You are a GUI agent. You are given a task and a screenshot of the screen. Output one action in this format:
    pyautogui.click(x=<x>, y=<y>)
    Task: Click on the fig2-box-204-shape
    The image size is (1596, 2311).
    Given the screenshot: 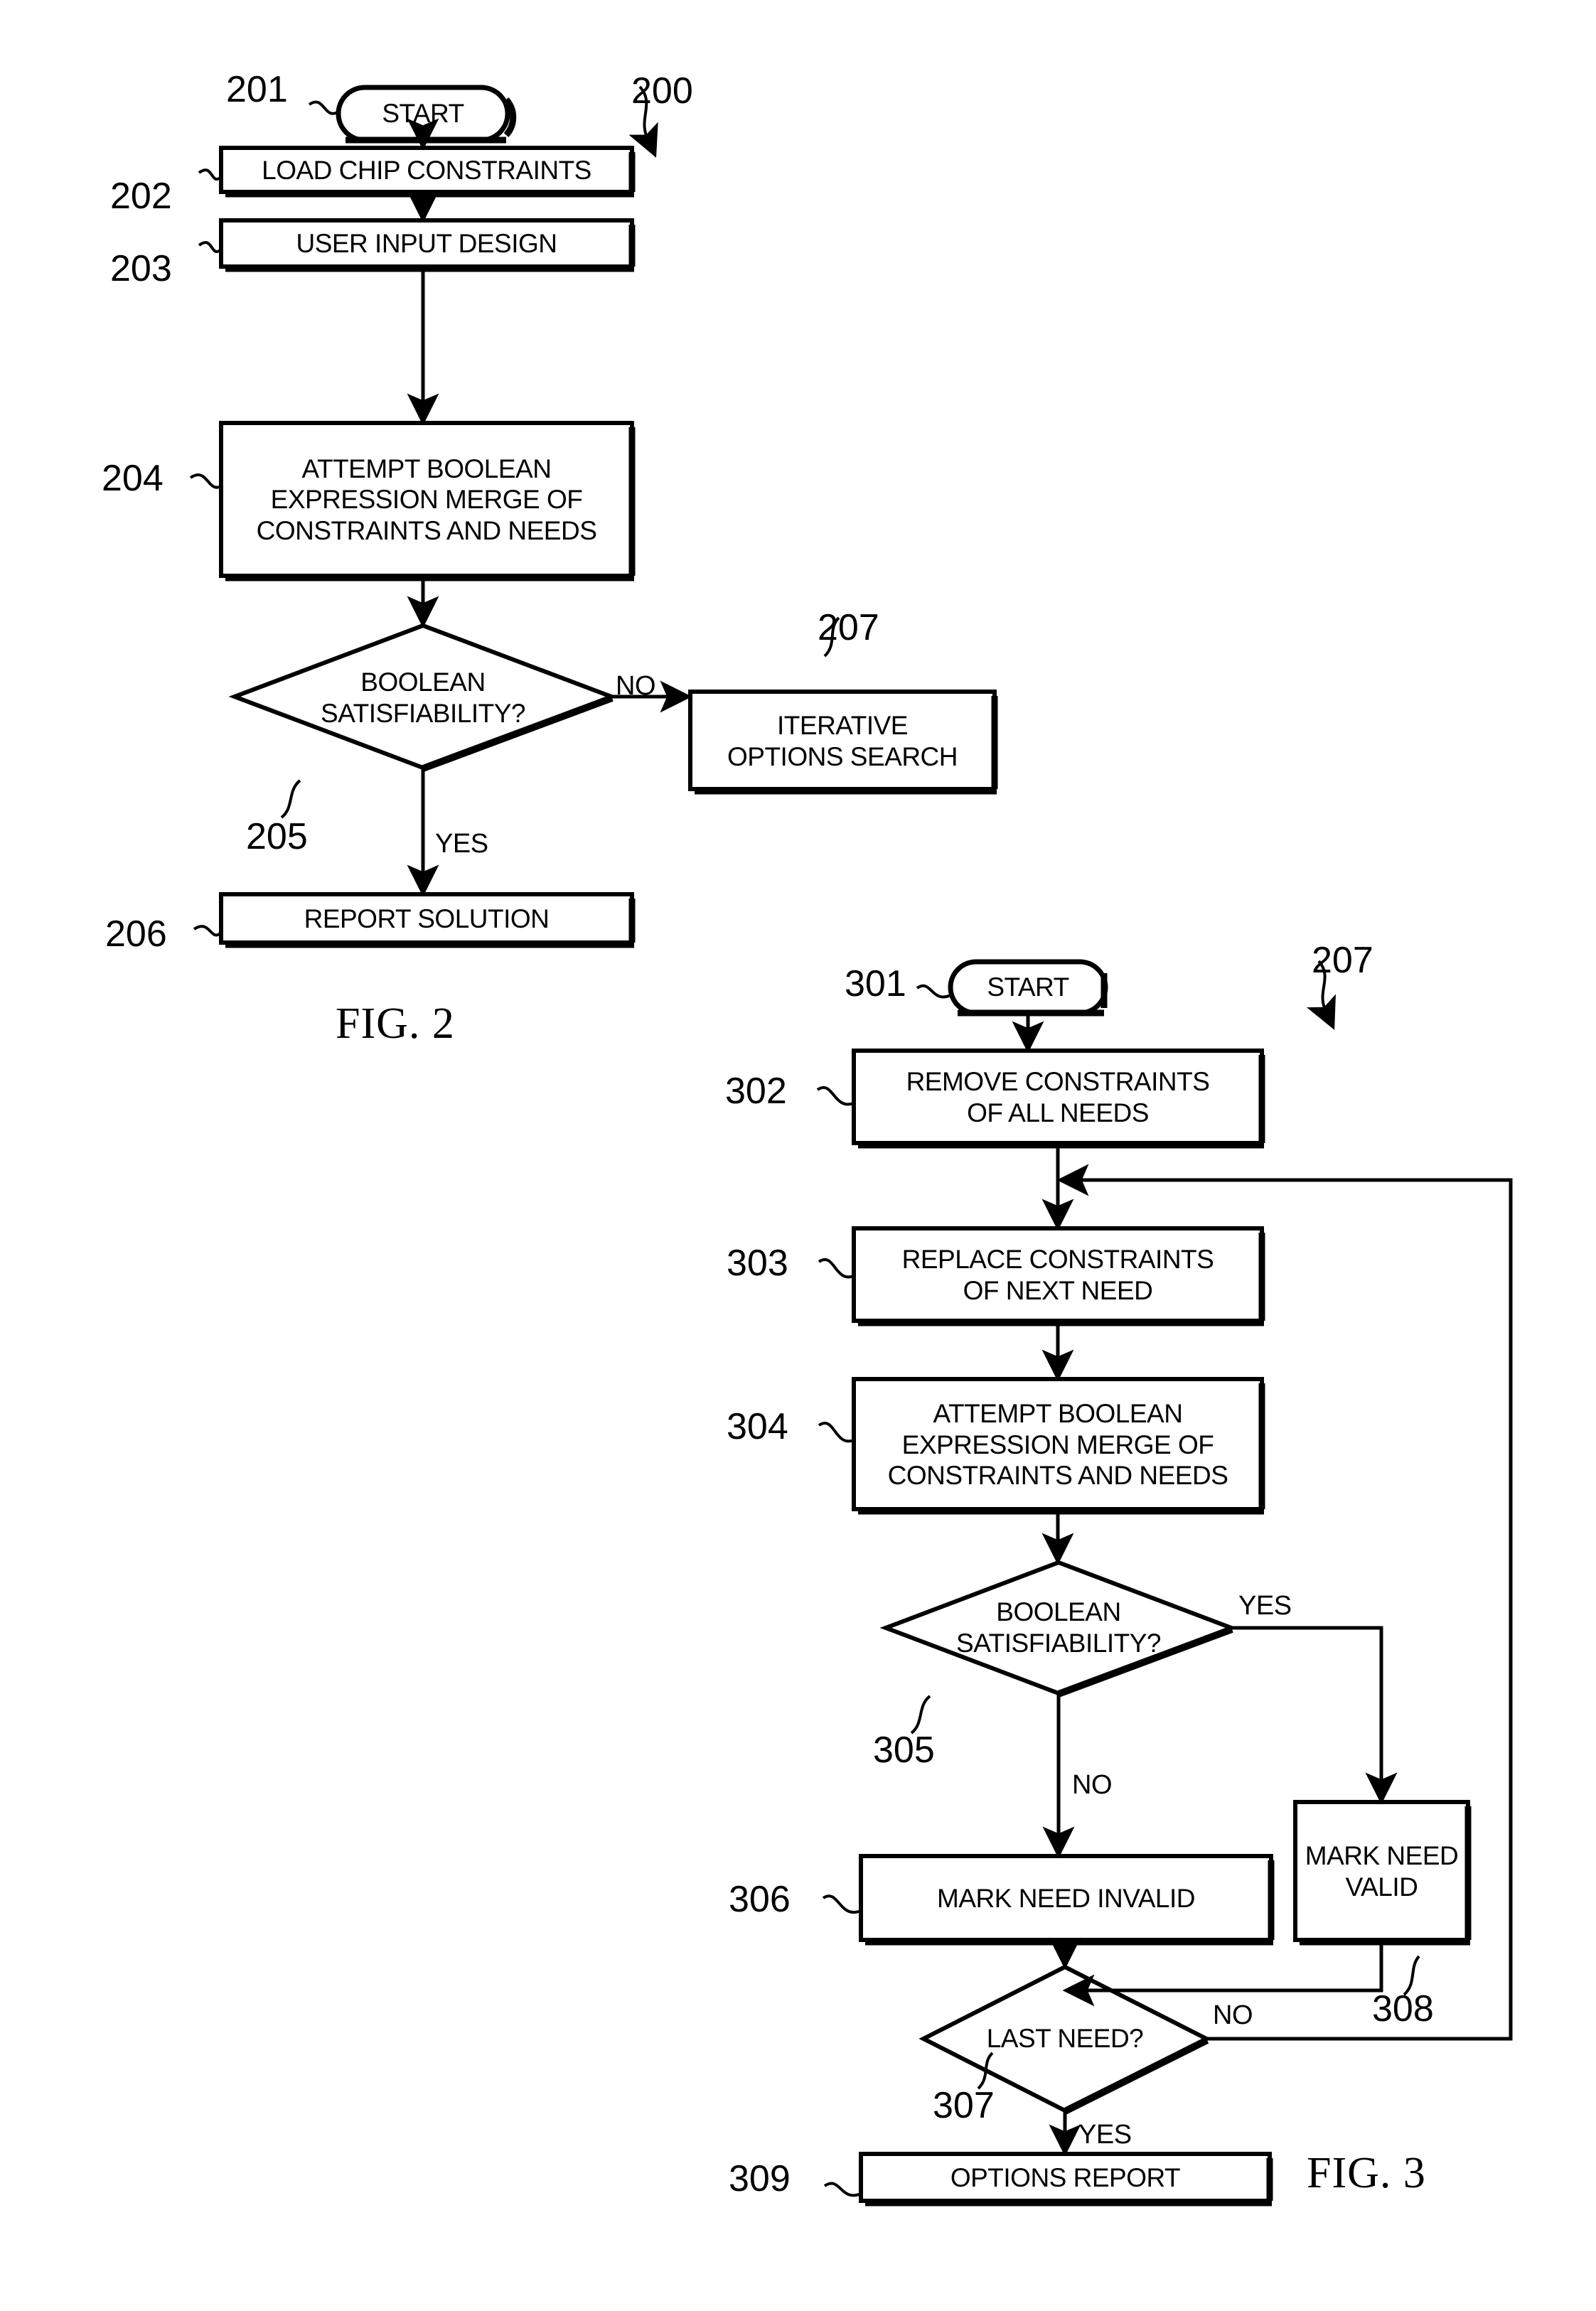 What is the action you would take?
    pyautogui.click(x=427, y=501)
    